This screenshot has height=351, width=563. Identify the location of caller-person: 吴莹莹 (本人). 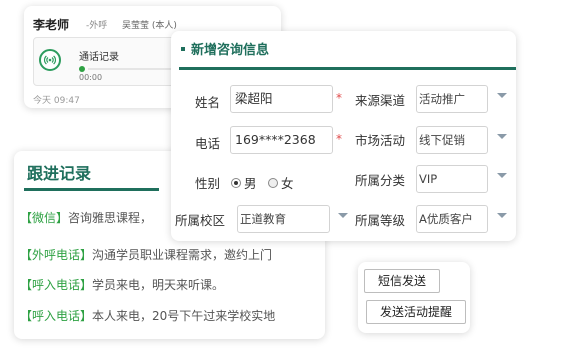
(149, 26).